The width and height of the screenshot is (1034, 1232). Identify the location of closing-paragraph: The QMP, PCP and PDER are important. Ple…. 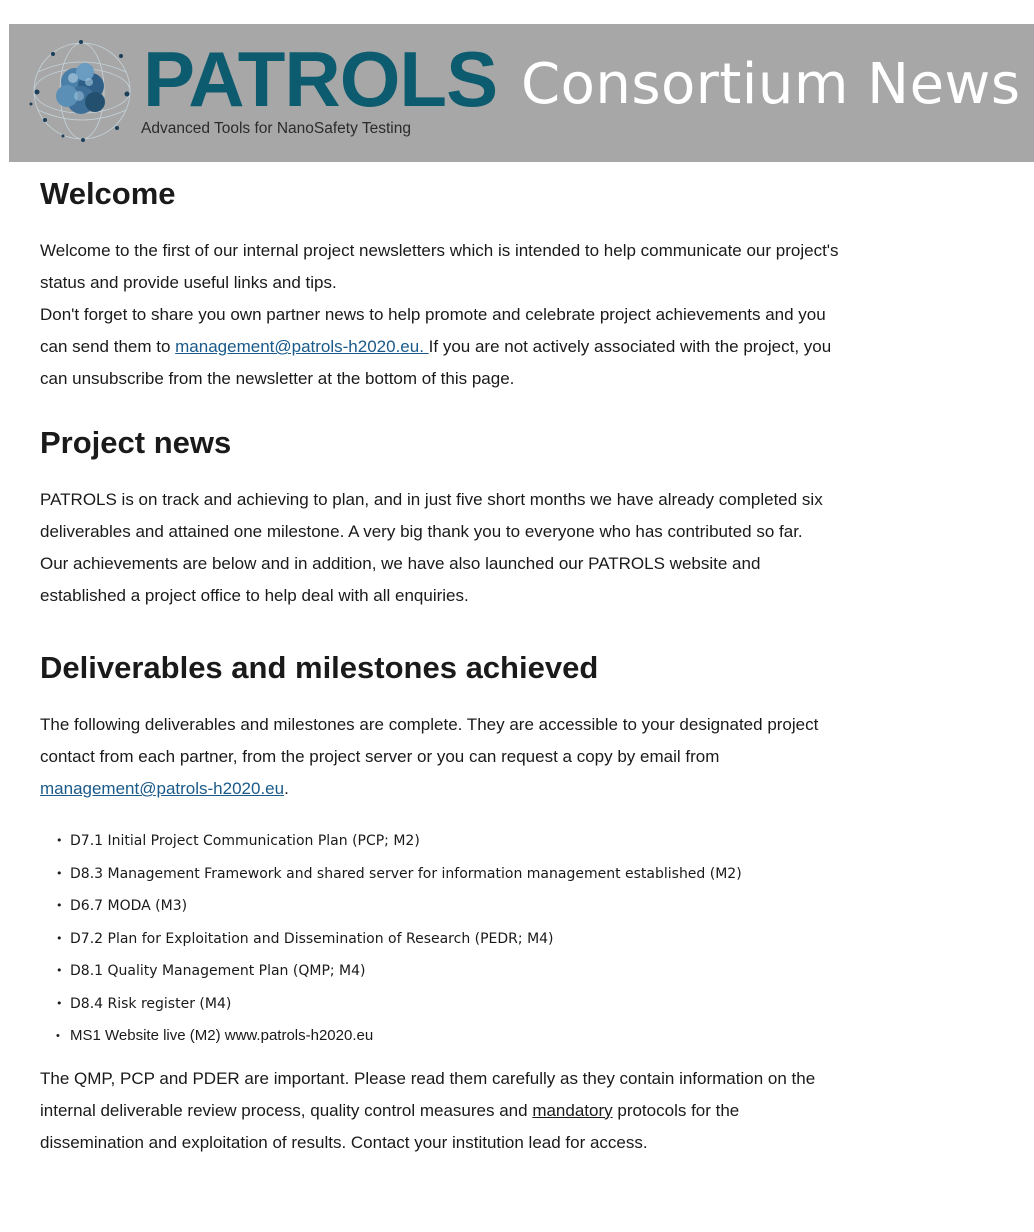
(527, 1111).